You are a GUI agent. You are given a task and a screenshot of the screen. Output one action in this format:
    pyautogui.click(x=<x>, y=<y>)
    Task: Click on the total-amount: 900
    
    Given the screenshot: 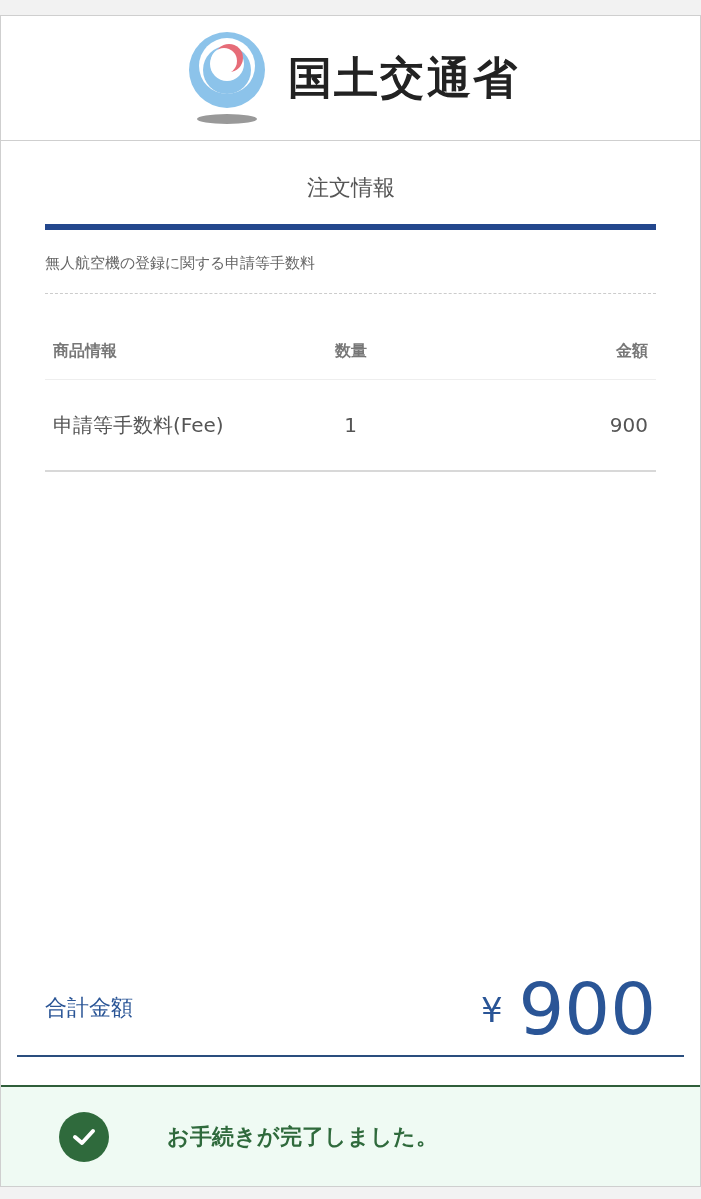 What is the action you would take?
    pyautogui.click(x=587, y=1009)
    